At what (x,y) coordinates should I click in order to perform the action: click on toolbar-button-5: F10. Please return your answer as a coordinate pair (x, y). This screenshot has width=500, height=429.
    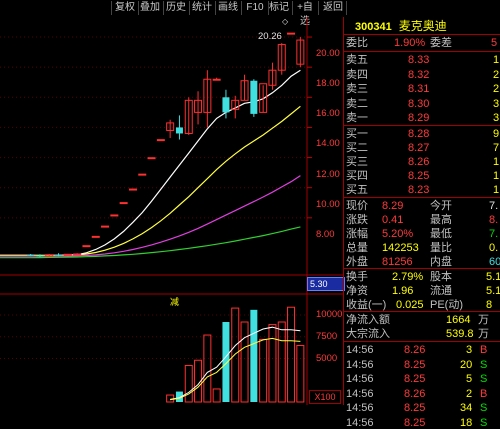
    Looking at the image, I should click on (255, 8).